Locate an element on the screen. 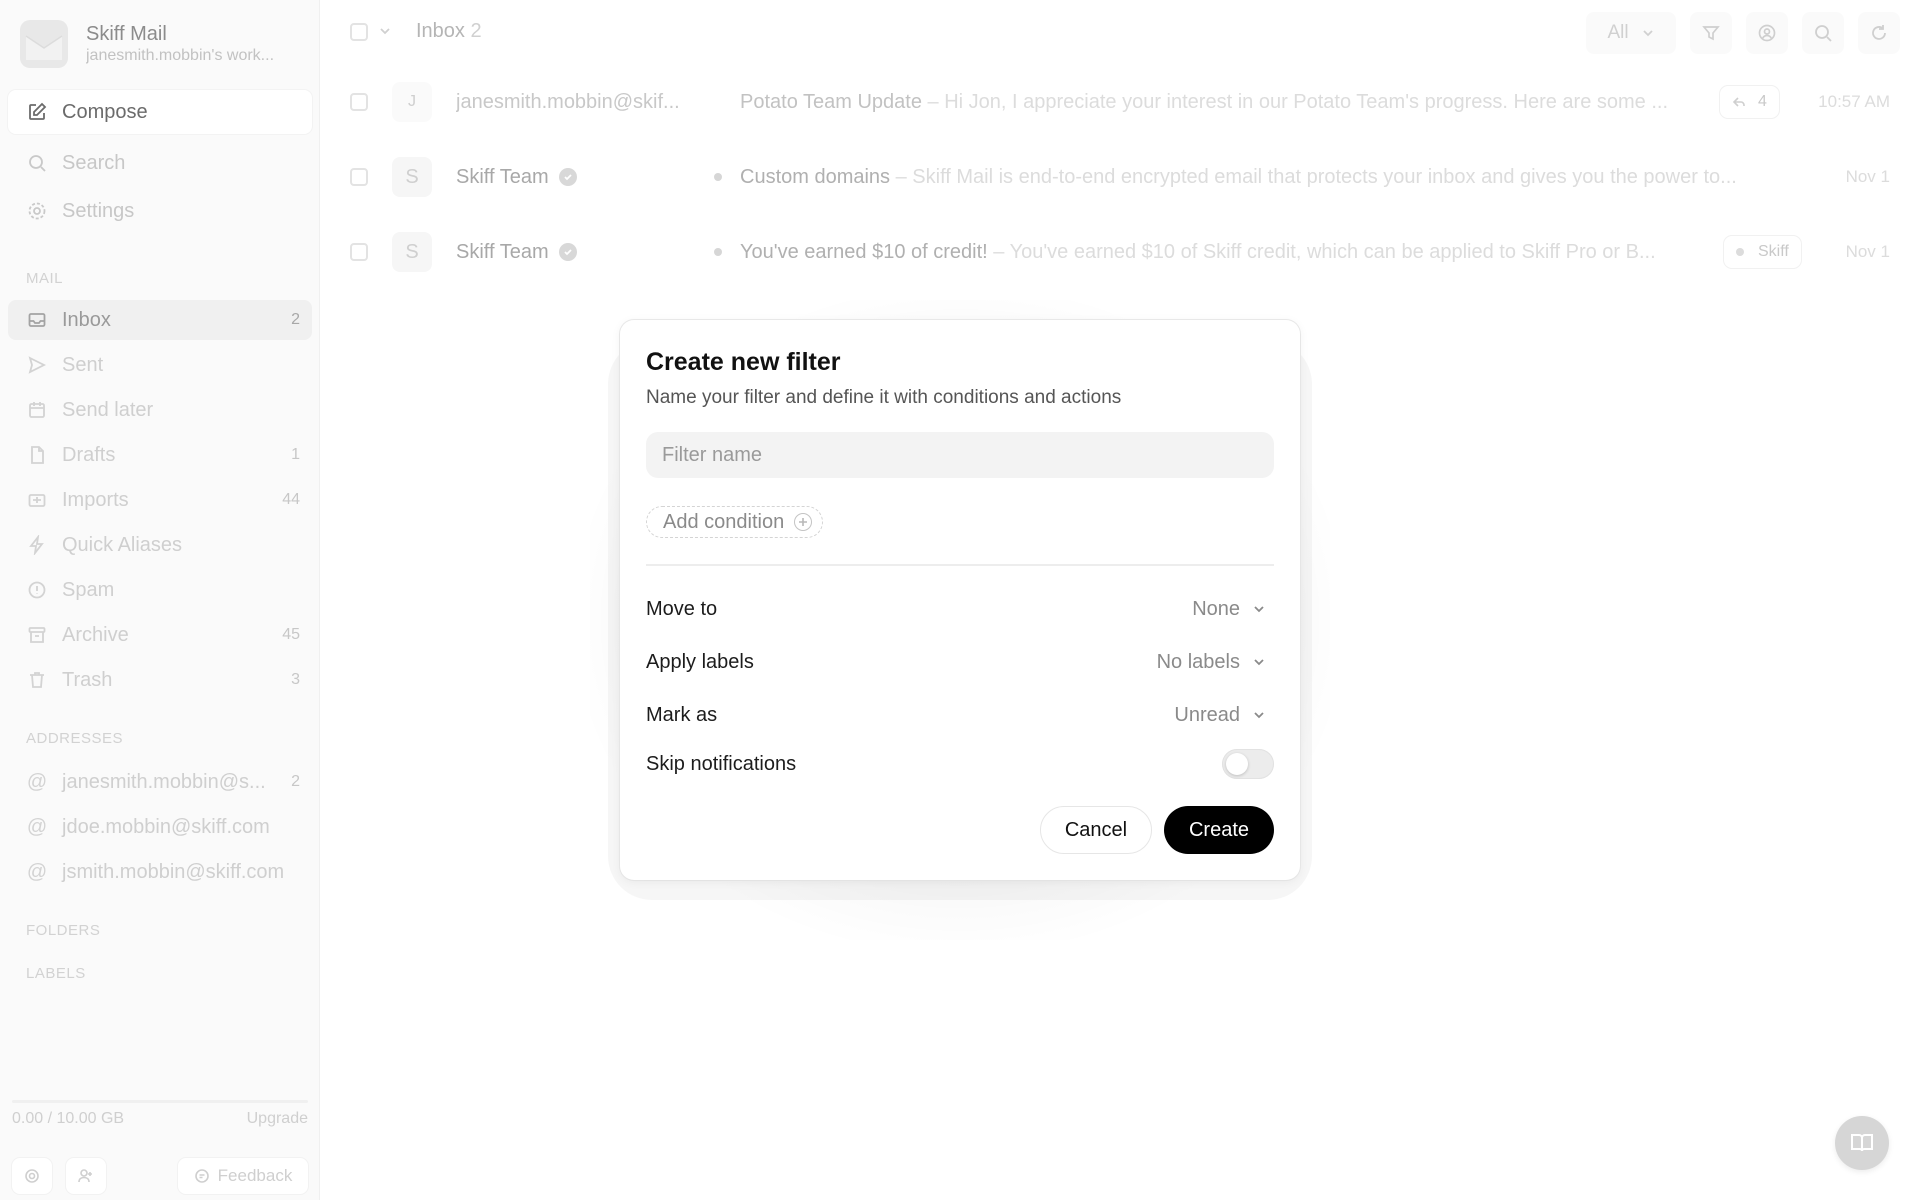  page-title-count: 2 is located at coordinates (476, 31).